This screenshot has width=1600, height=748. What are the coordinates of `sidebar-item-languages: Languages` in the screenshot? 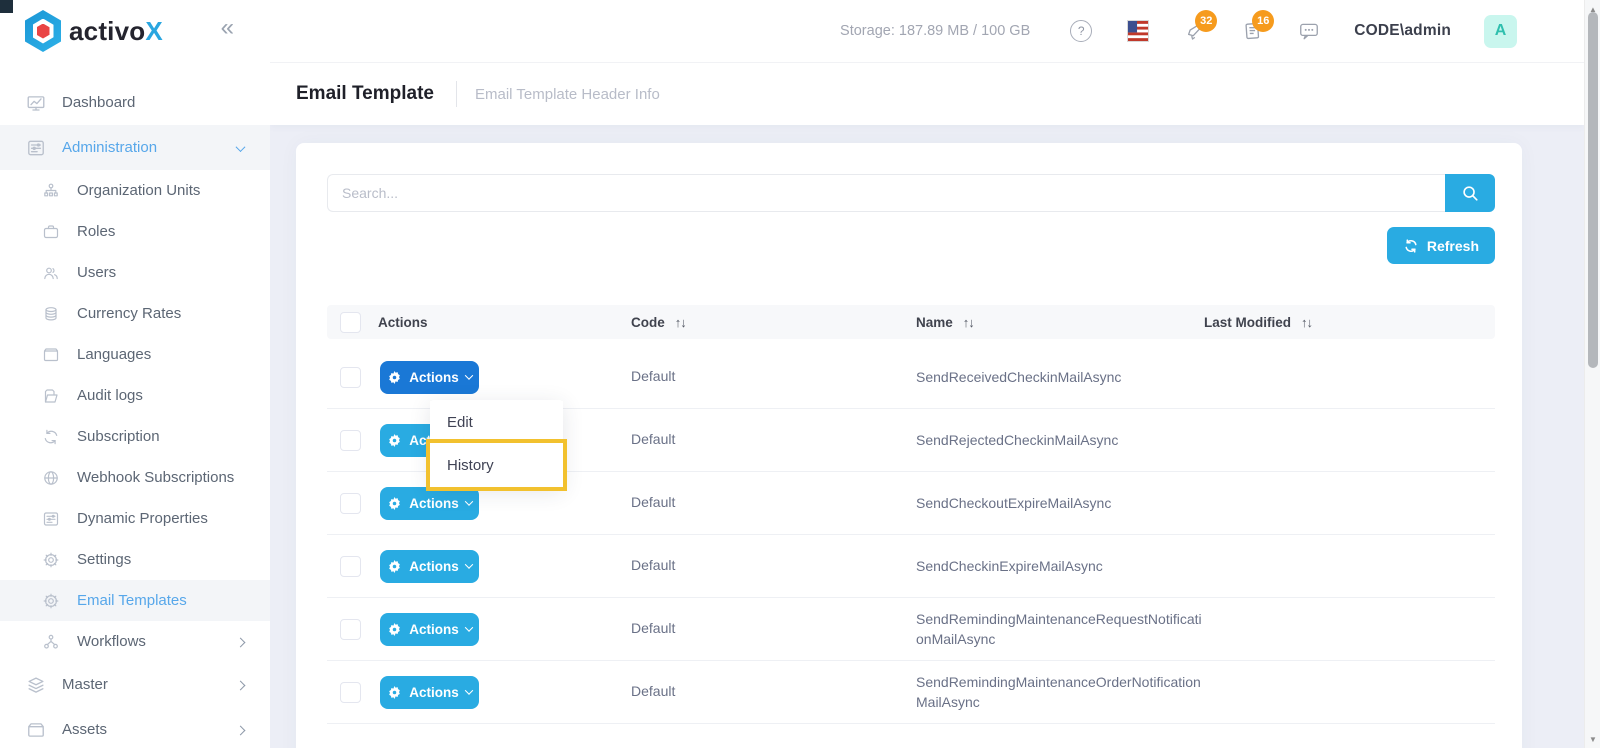 It's located at (135, 354).